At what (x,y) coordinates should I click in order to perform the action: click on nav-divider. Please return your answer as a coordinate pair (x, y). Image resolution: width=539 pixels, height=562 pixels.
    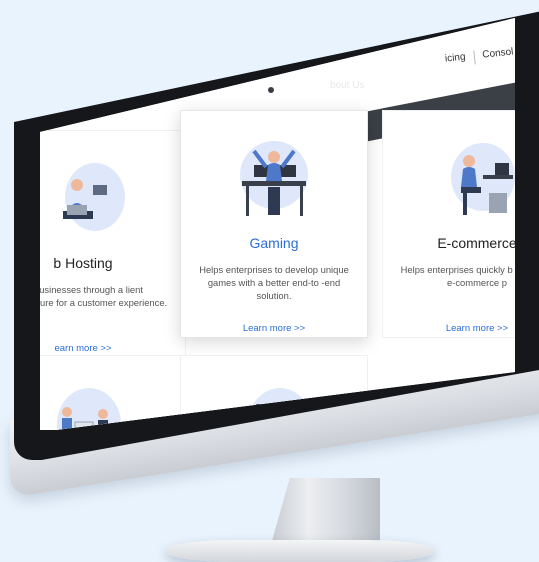
    Looking at the image, I should click on (474, 57).